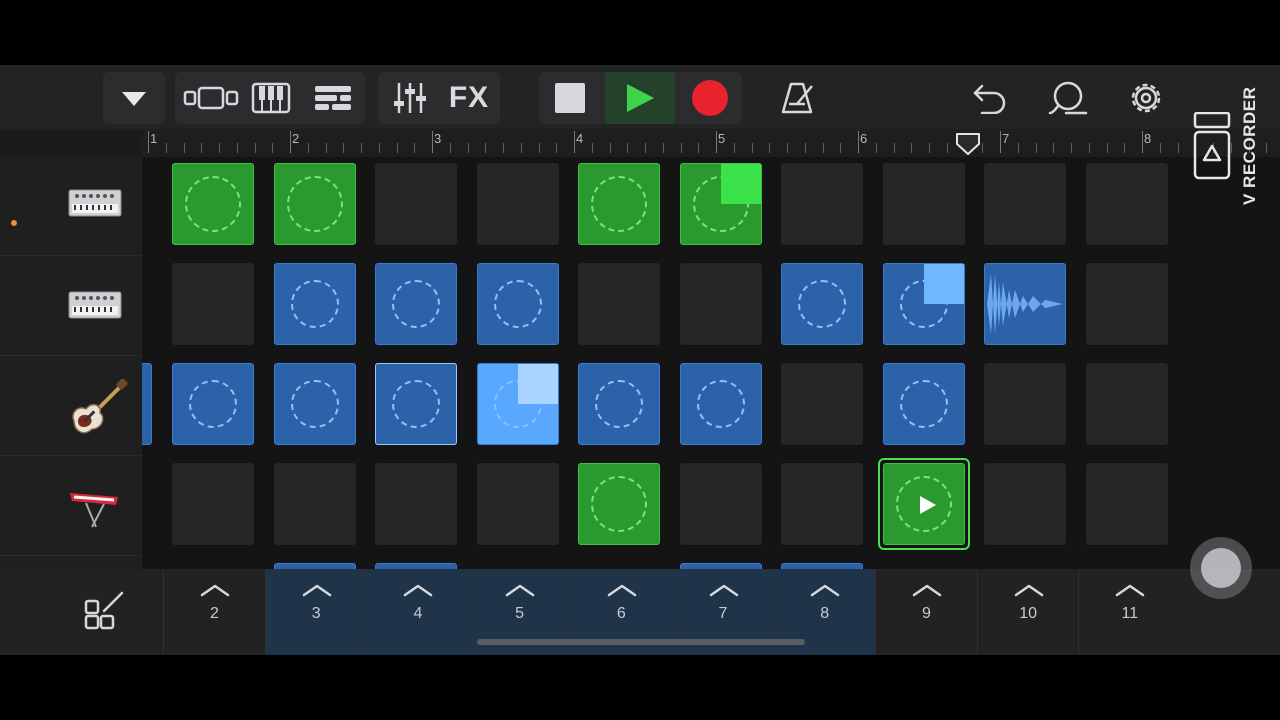  Describe the element at coordinates (1129, 612) in the screenshot. I see `scene-trigger-11: 11` at that location.